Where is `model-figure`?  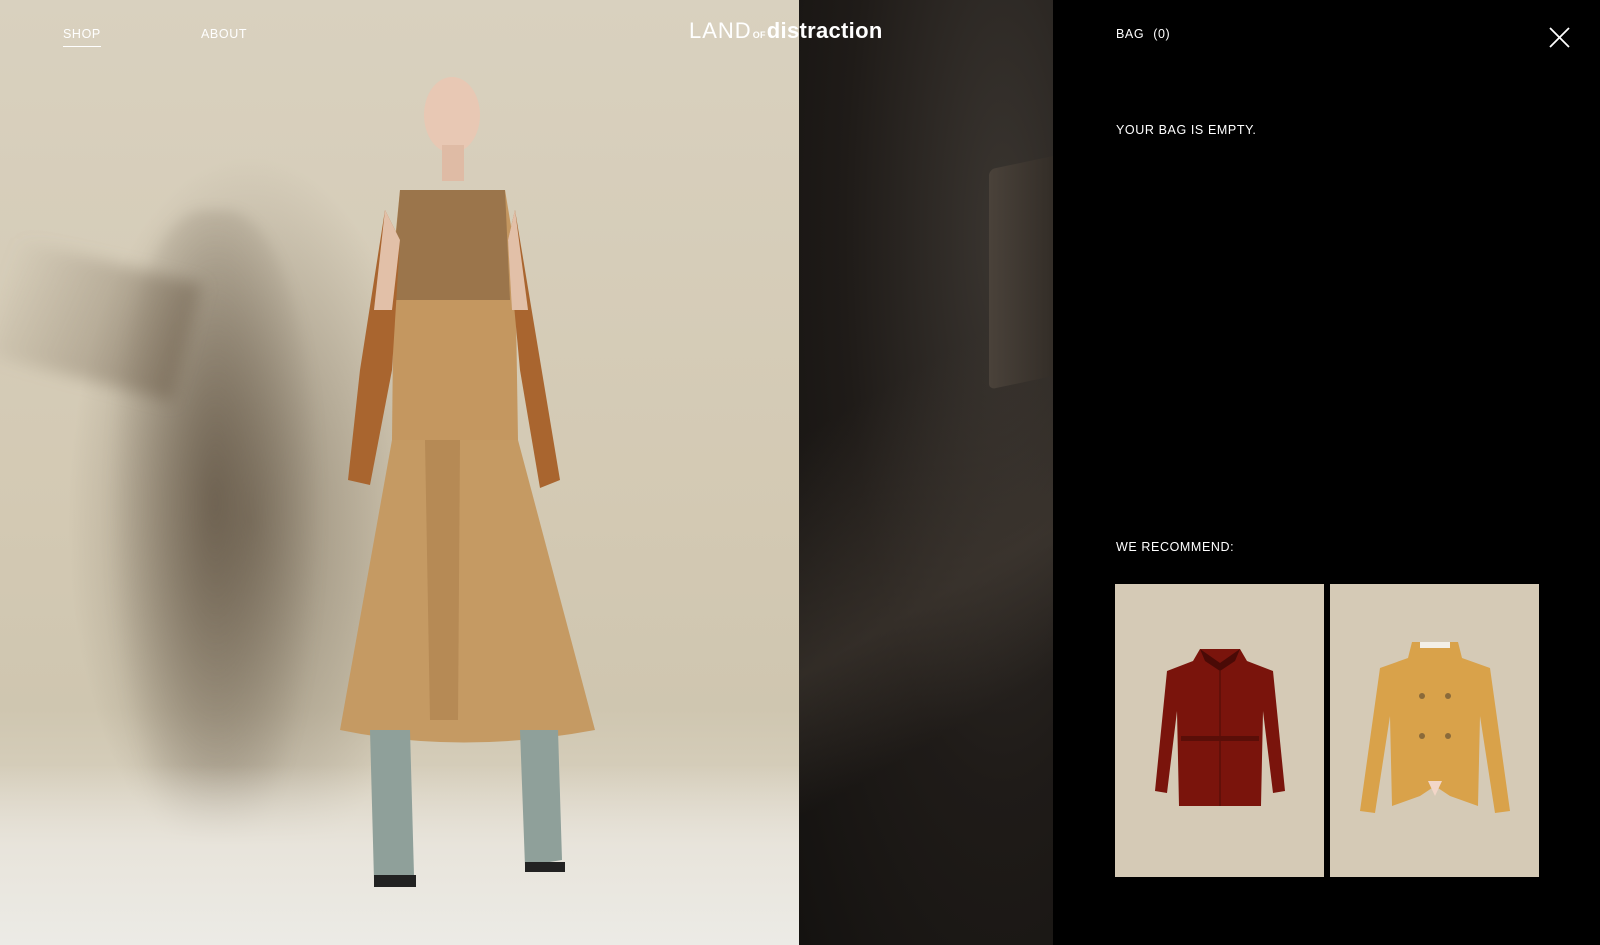 model-figure is located at coordinates (467, 482).